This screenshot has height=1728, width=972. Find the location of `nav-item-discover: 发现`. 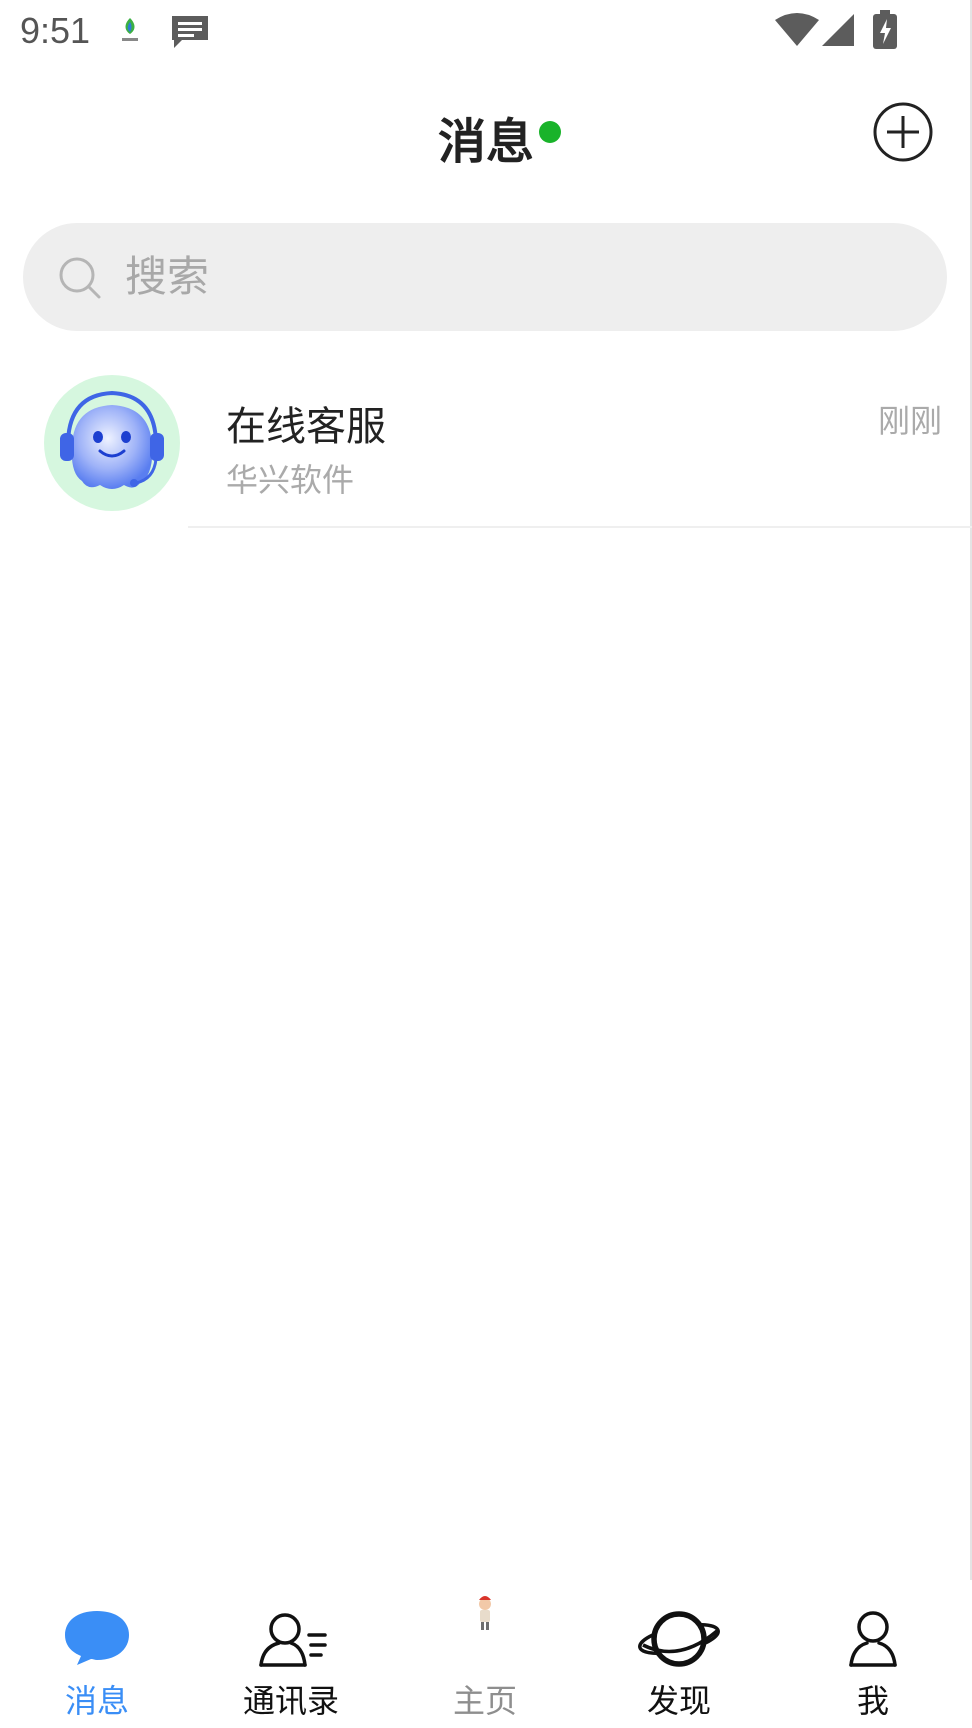

nav-item-discover: 发现 is located at coordinates (679, 1654).